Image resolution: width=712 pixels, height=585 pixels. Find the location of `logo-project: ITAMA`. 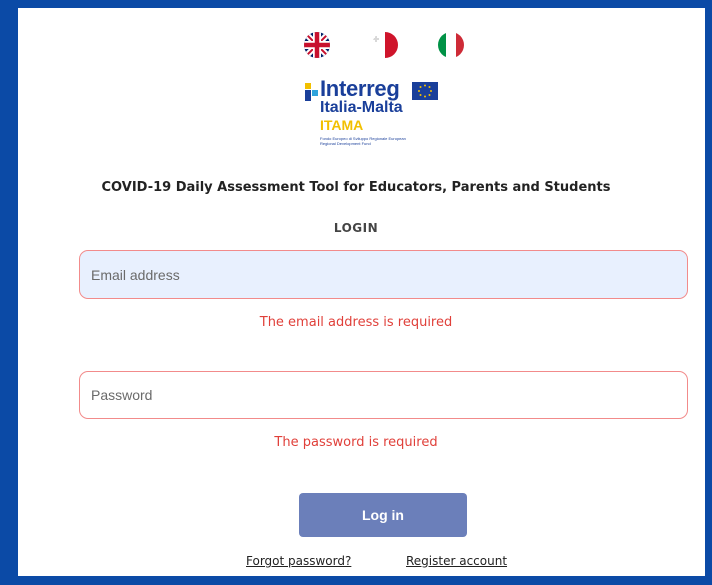

logo-project: ITAMA is located at coordinates (342, 125).